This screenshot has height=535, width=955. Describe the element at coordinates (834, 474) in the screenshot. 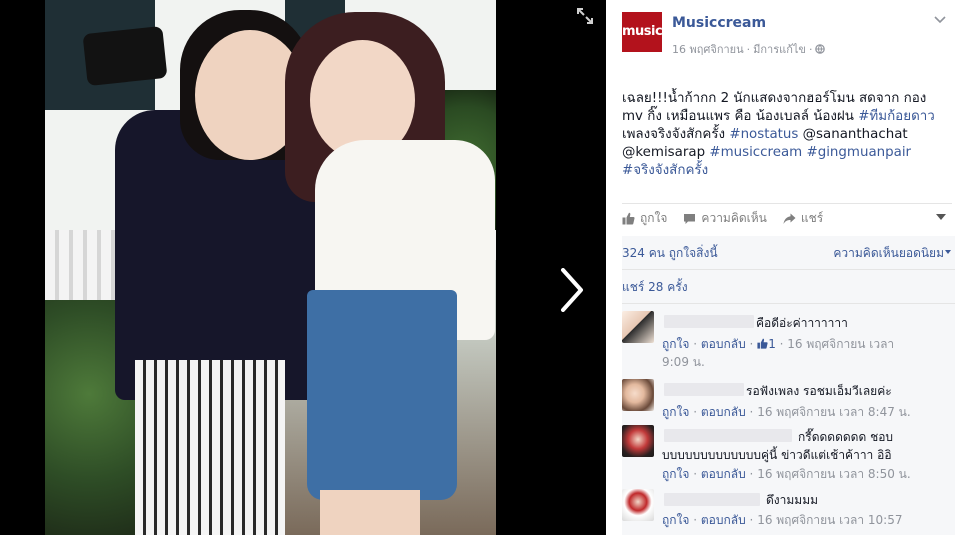

I see `comment-time: 16 พฤศจิกายน เวลา 8:50 น.` at that location.